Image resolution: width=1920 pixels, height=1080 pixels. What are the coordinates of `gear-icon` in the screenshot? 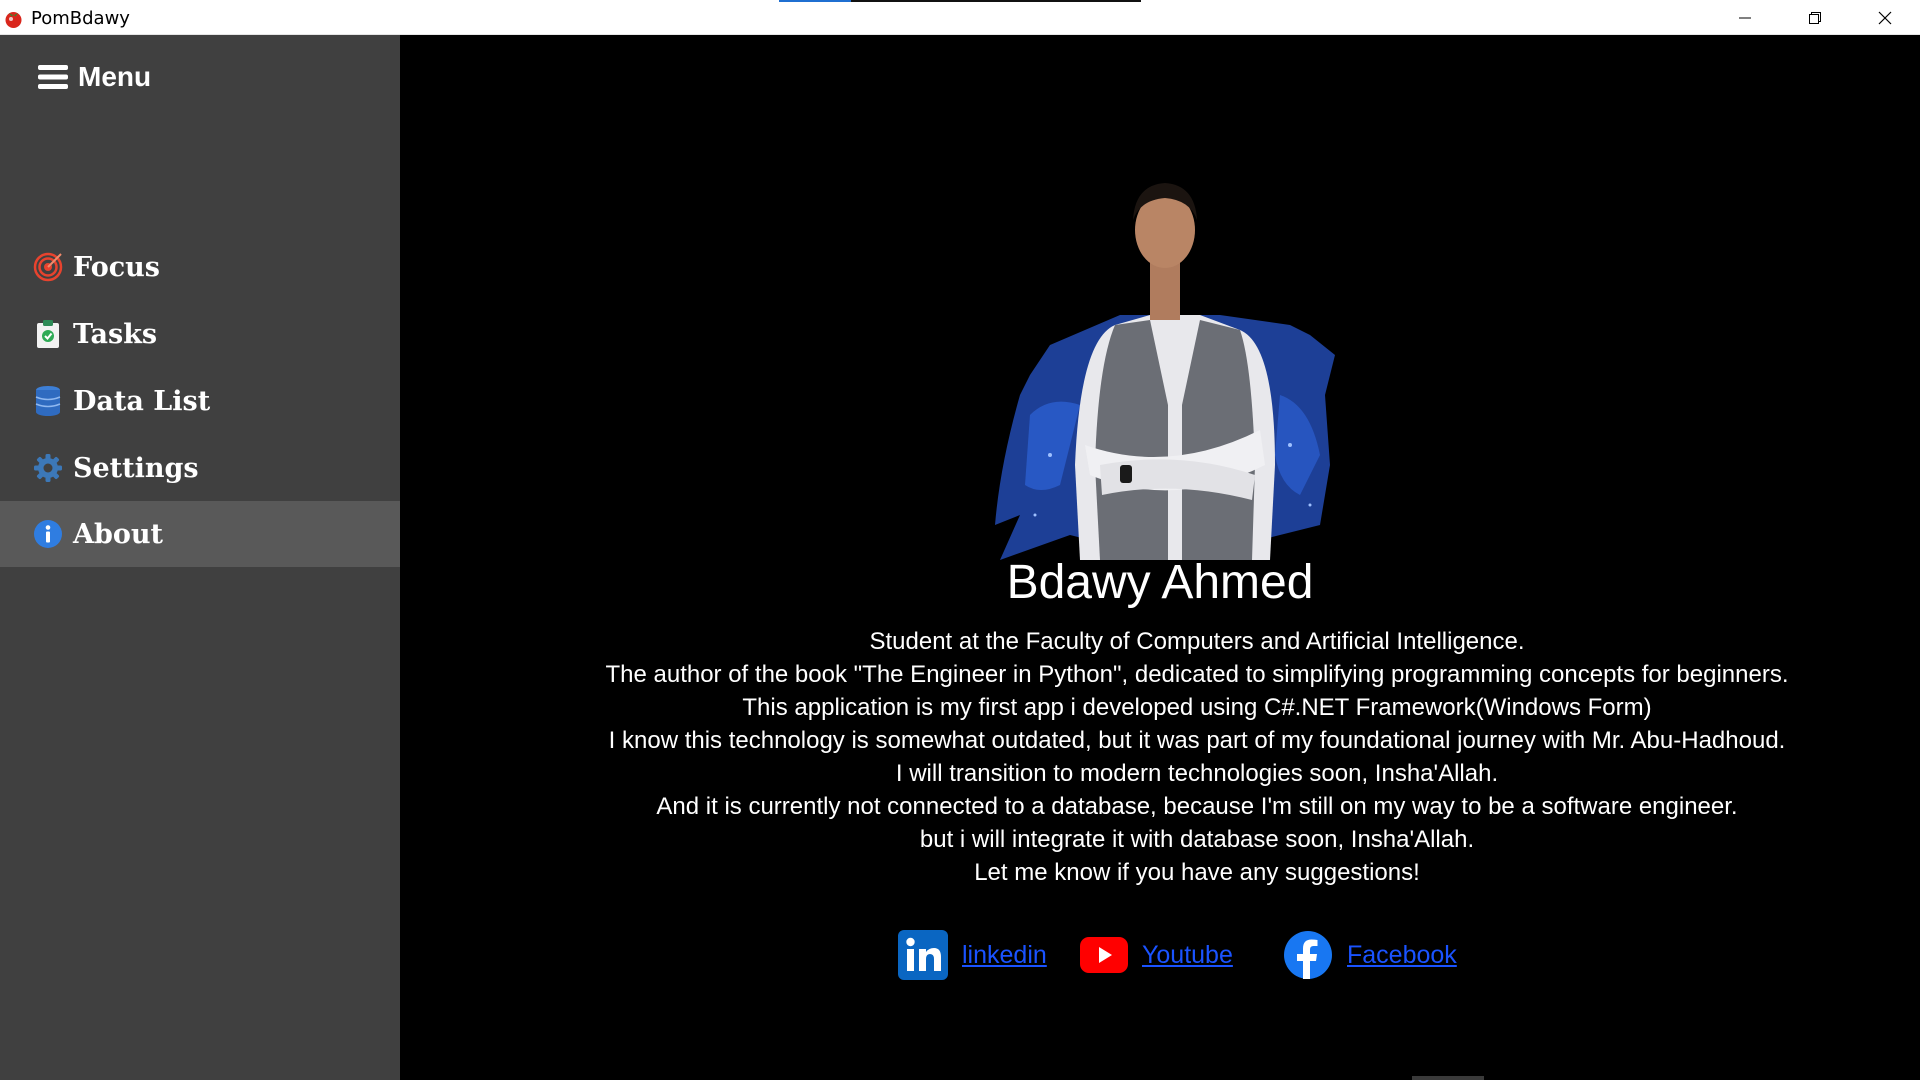 It's located at (48, 468).